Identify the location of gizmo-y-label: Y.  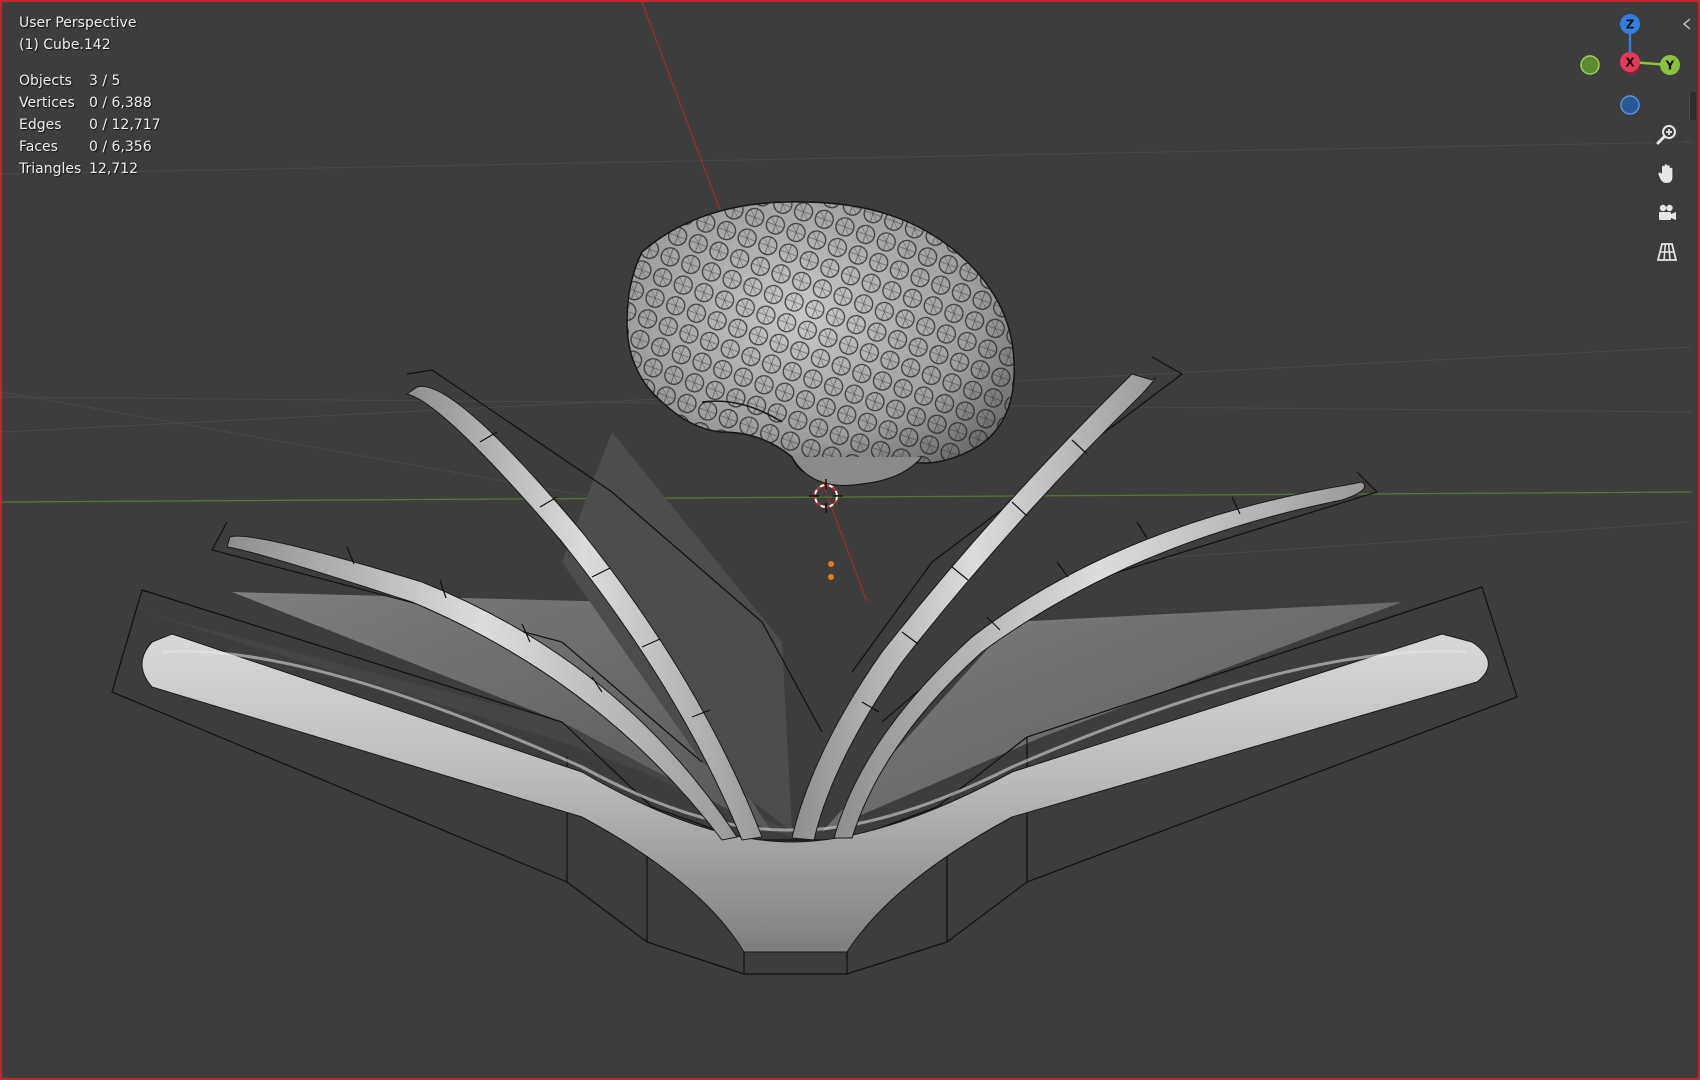
(1670, 66).